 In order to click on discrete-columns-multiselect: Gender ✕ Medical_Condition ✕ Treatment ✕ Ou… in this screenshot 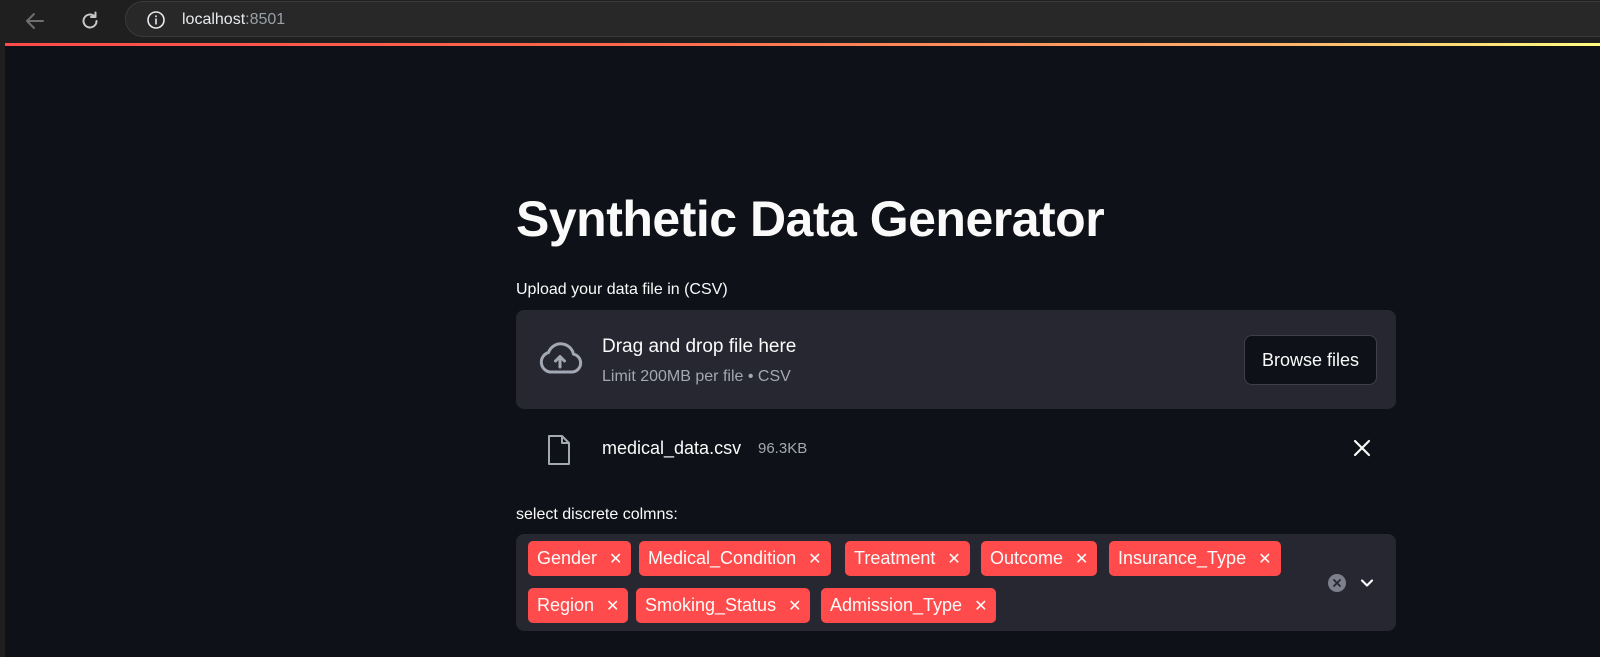, I will do `click(956, 582)`.